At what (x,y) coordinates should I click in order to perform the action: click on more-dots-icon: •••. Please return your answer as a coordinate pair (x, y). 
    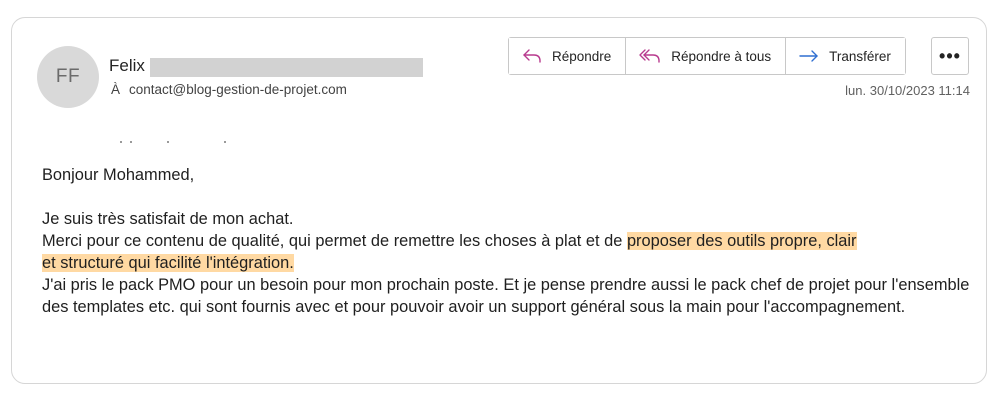
    Looking at the image, I should click on (950, 55).